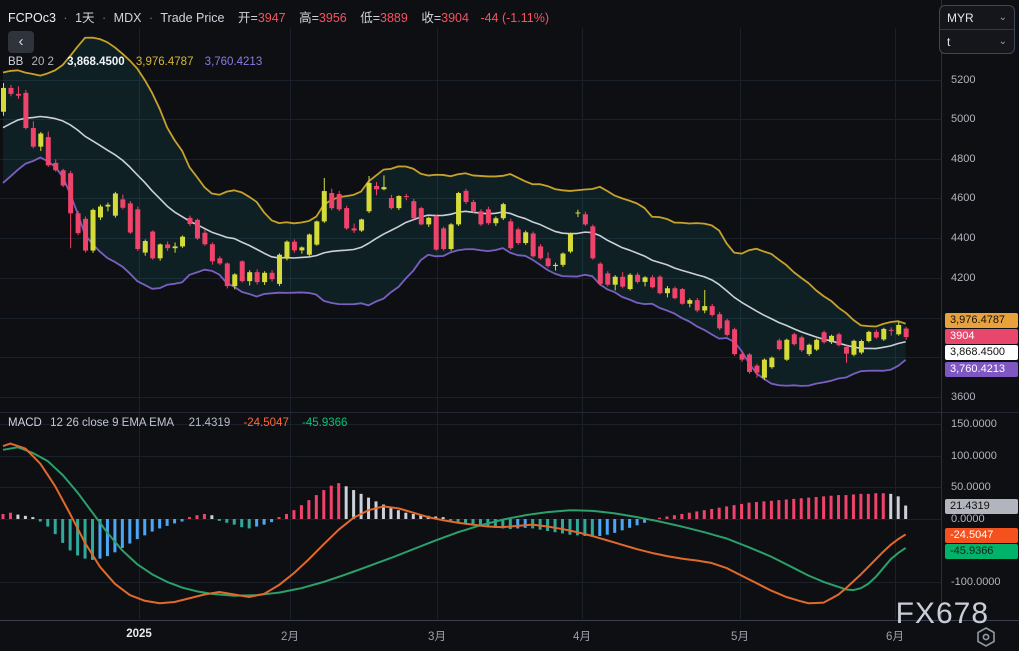  I want to click on bb-lower-value: 3,760.4213, so click(233, 62).